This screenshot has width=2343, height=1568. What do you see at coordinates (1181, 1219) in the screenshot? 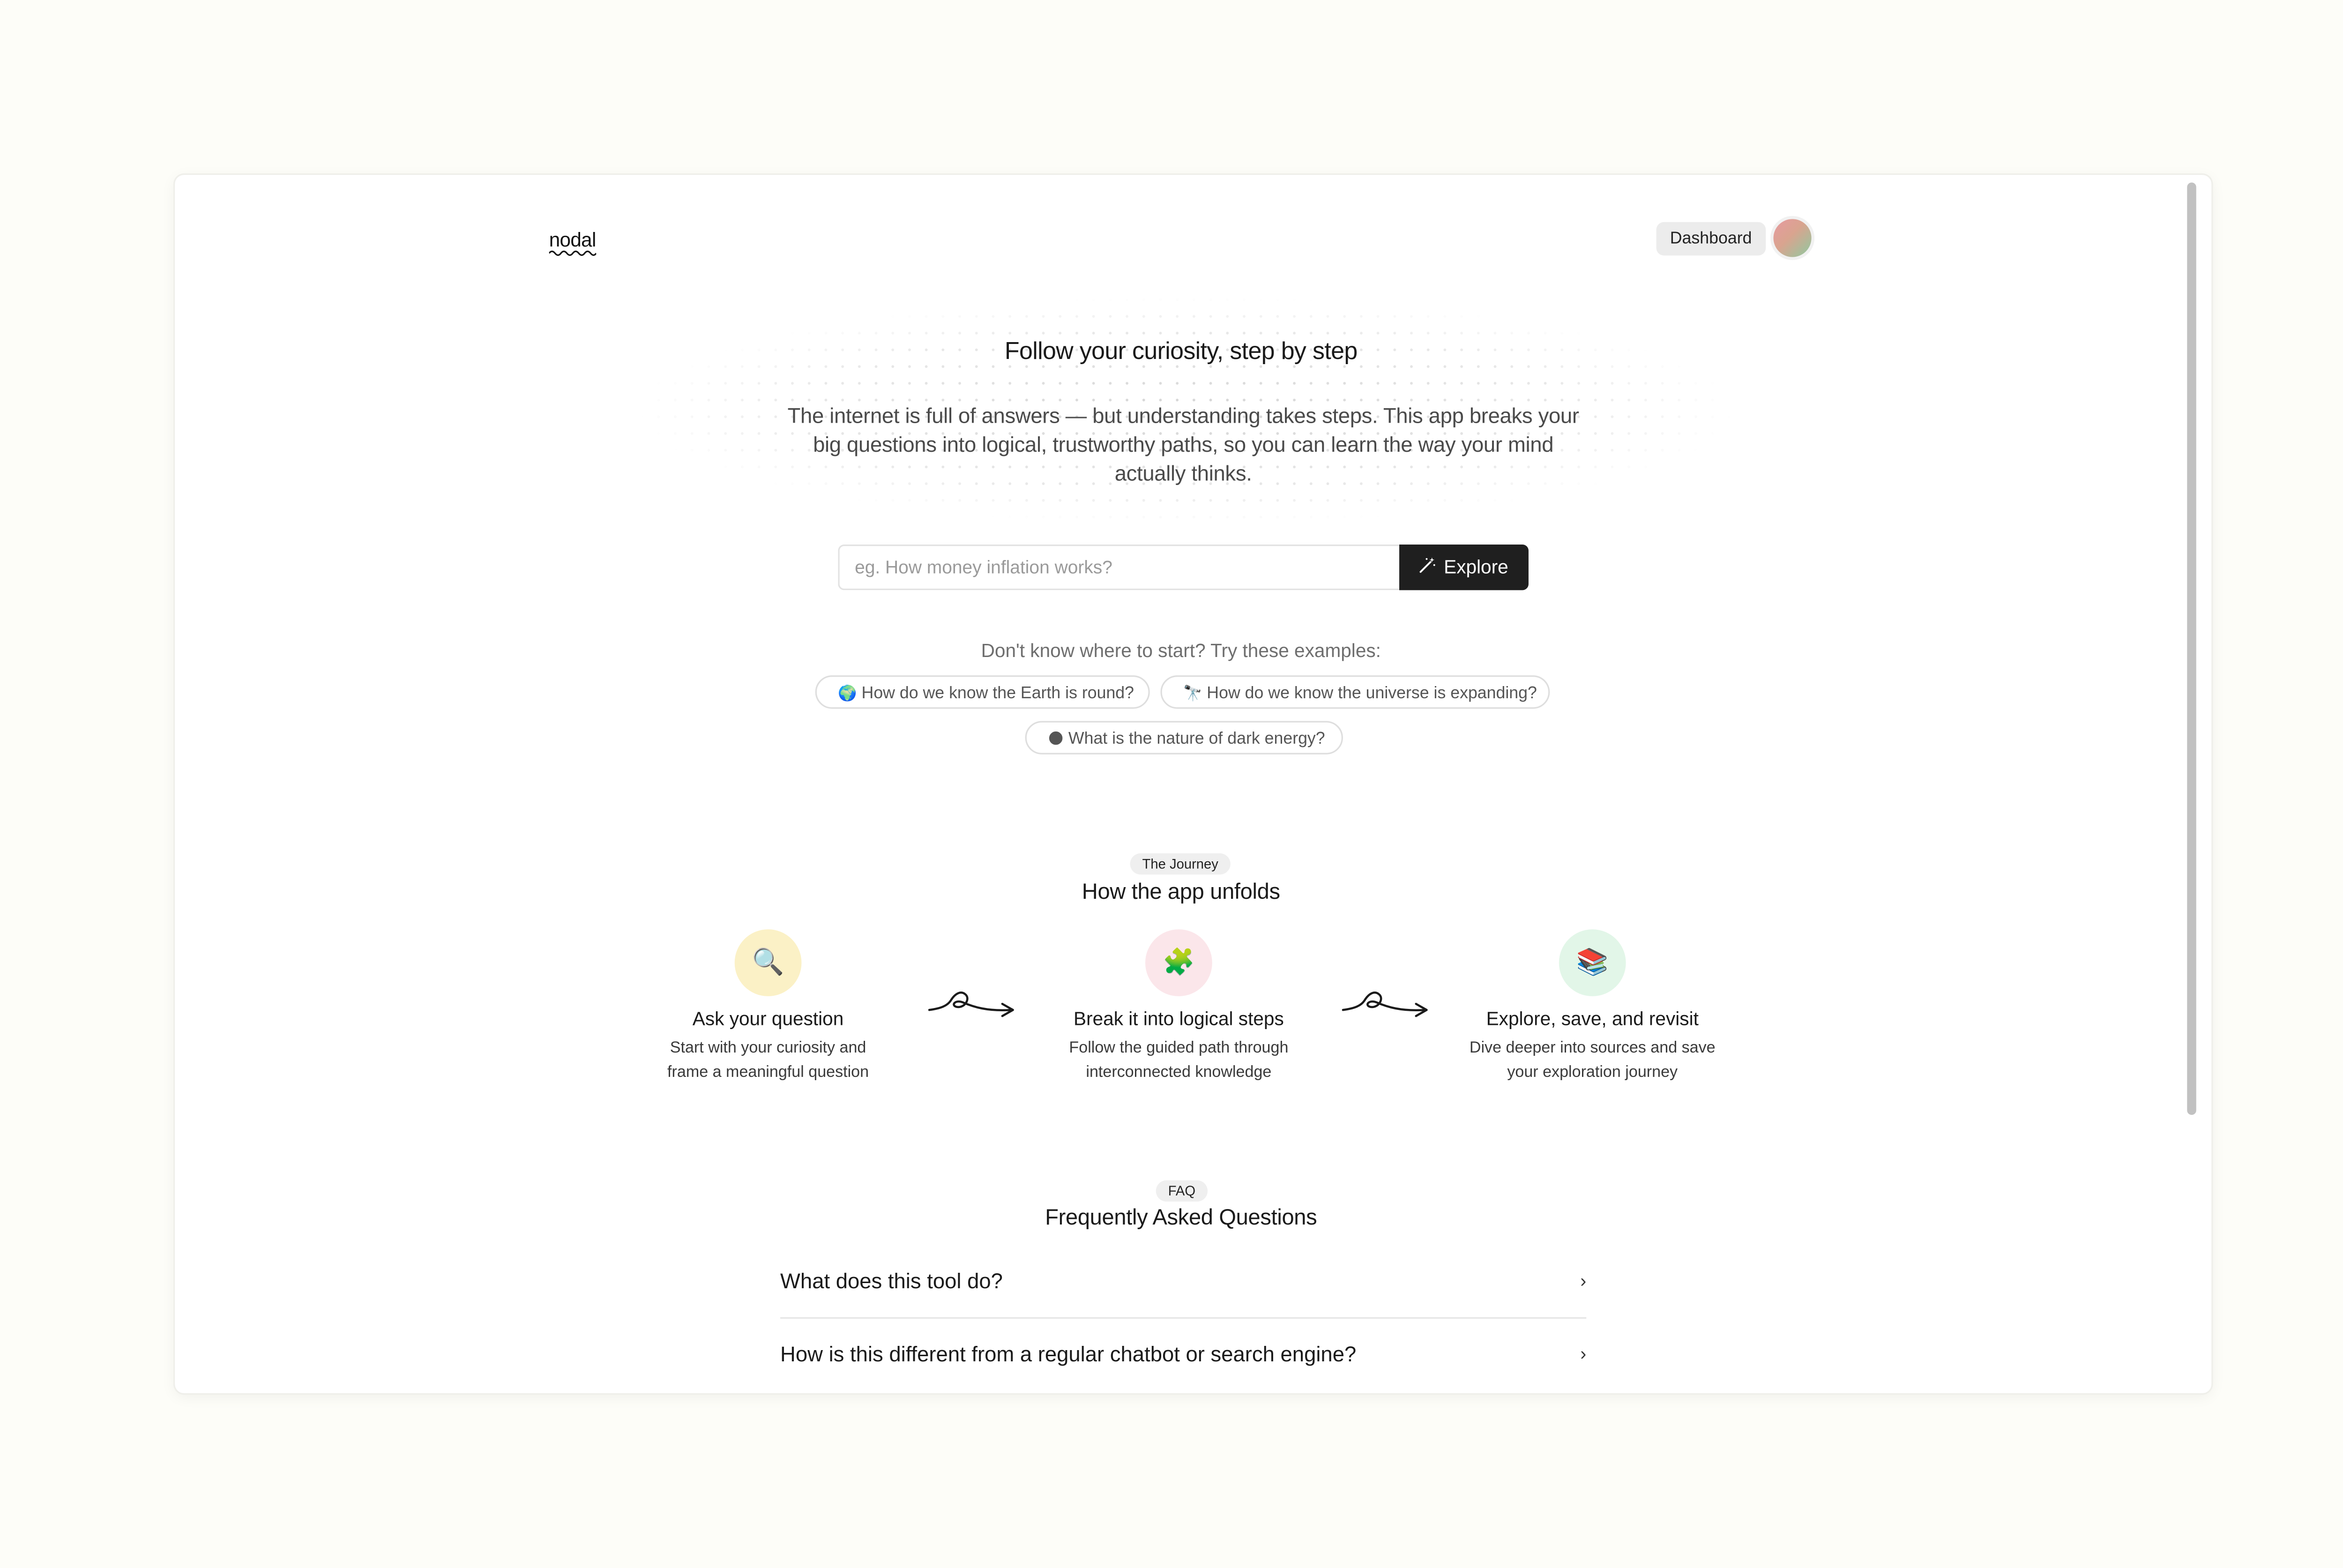
I see `faq-title: Frequently Asked Questions` at bounding box center [1181, 1219].